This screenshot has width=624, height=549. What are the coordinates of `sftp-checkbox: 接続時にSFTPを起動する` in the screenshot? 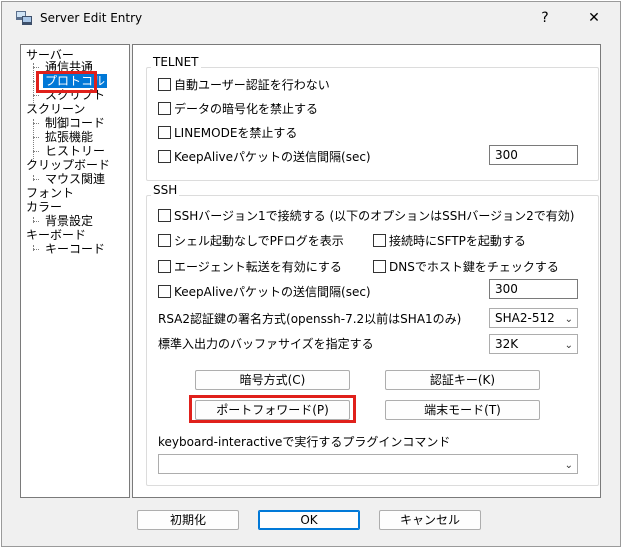 It's located at (449, 241).